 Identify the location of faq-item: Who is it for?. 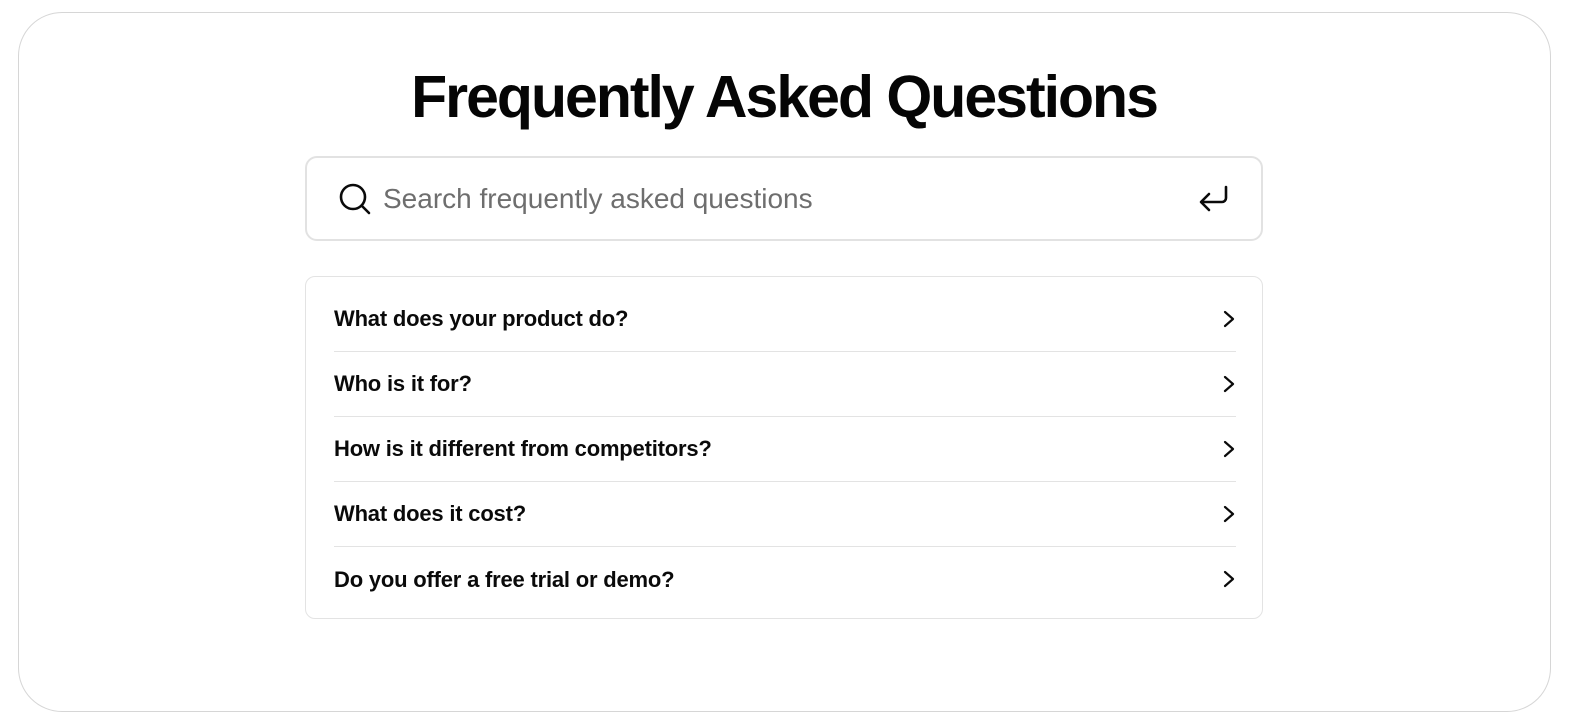
(785, 384).